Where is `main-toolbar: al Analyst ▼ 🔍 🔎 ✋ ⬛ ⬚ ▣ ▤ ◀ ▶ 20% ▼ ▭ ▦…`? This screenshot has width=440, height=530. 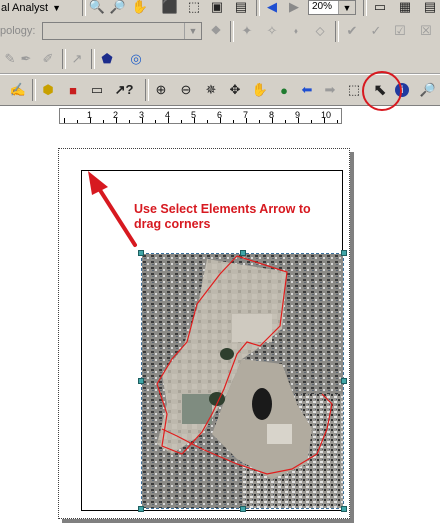 main-toolbar: al Analyst ▼ 🔍 🔎 ✋ ⬛ ⬚ ▣ ▤ ◀ ▶ 20% ▼ ▭ ▦… is located at coordinates (220, 9).